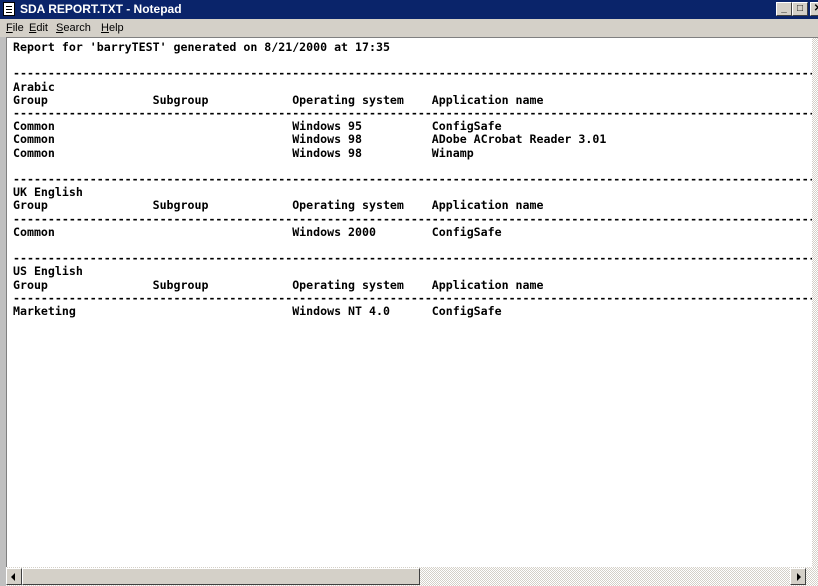  I want to click on menu-edit-label: dit, so click(42, 28).